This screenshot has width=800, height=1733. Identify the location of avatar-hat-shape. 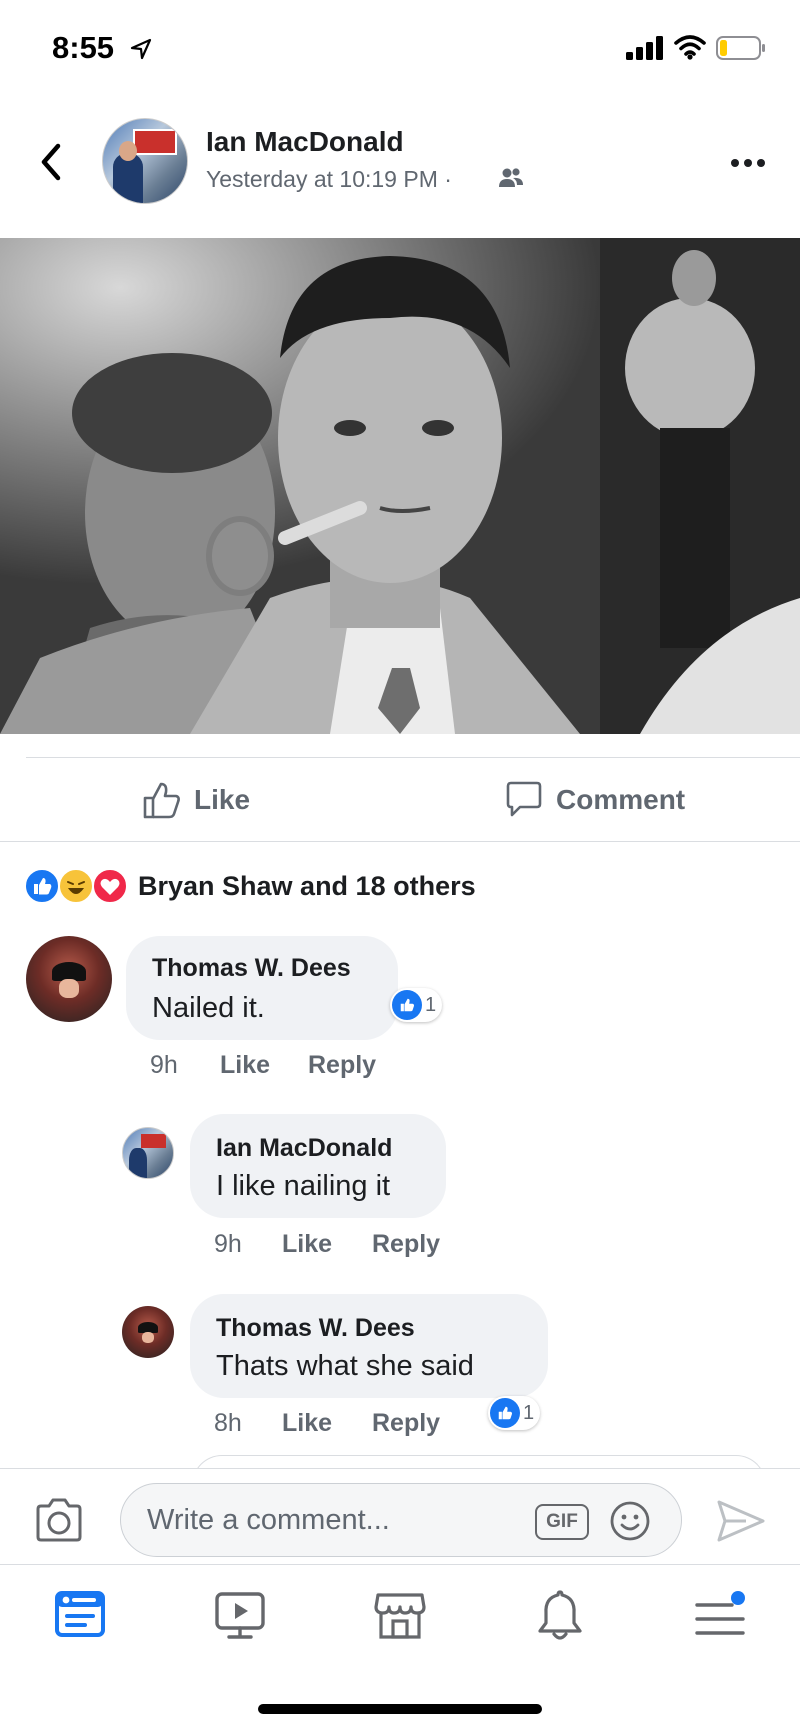
(69, 971).